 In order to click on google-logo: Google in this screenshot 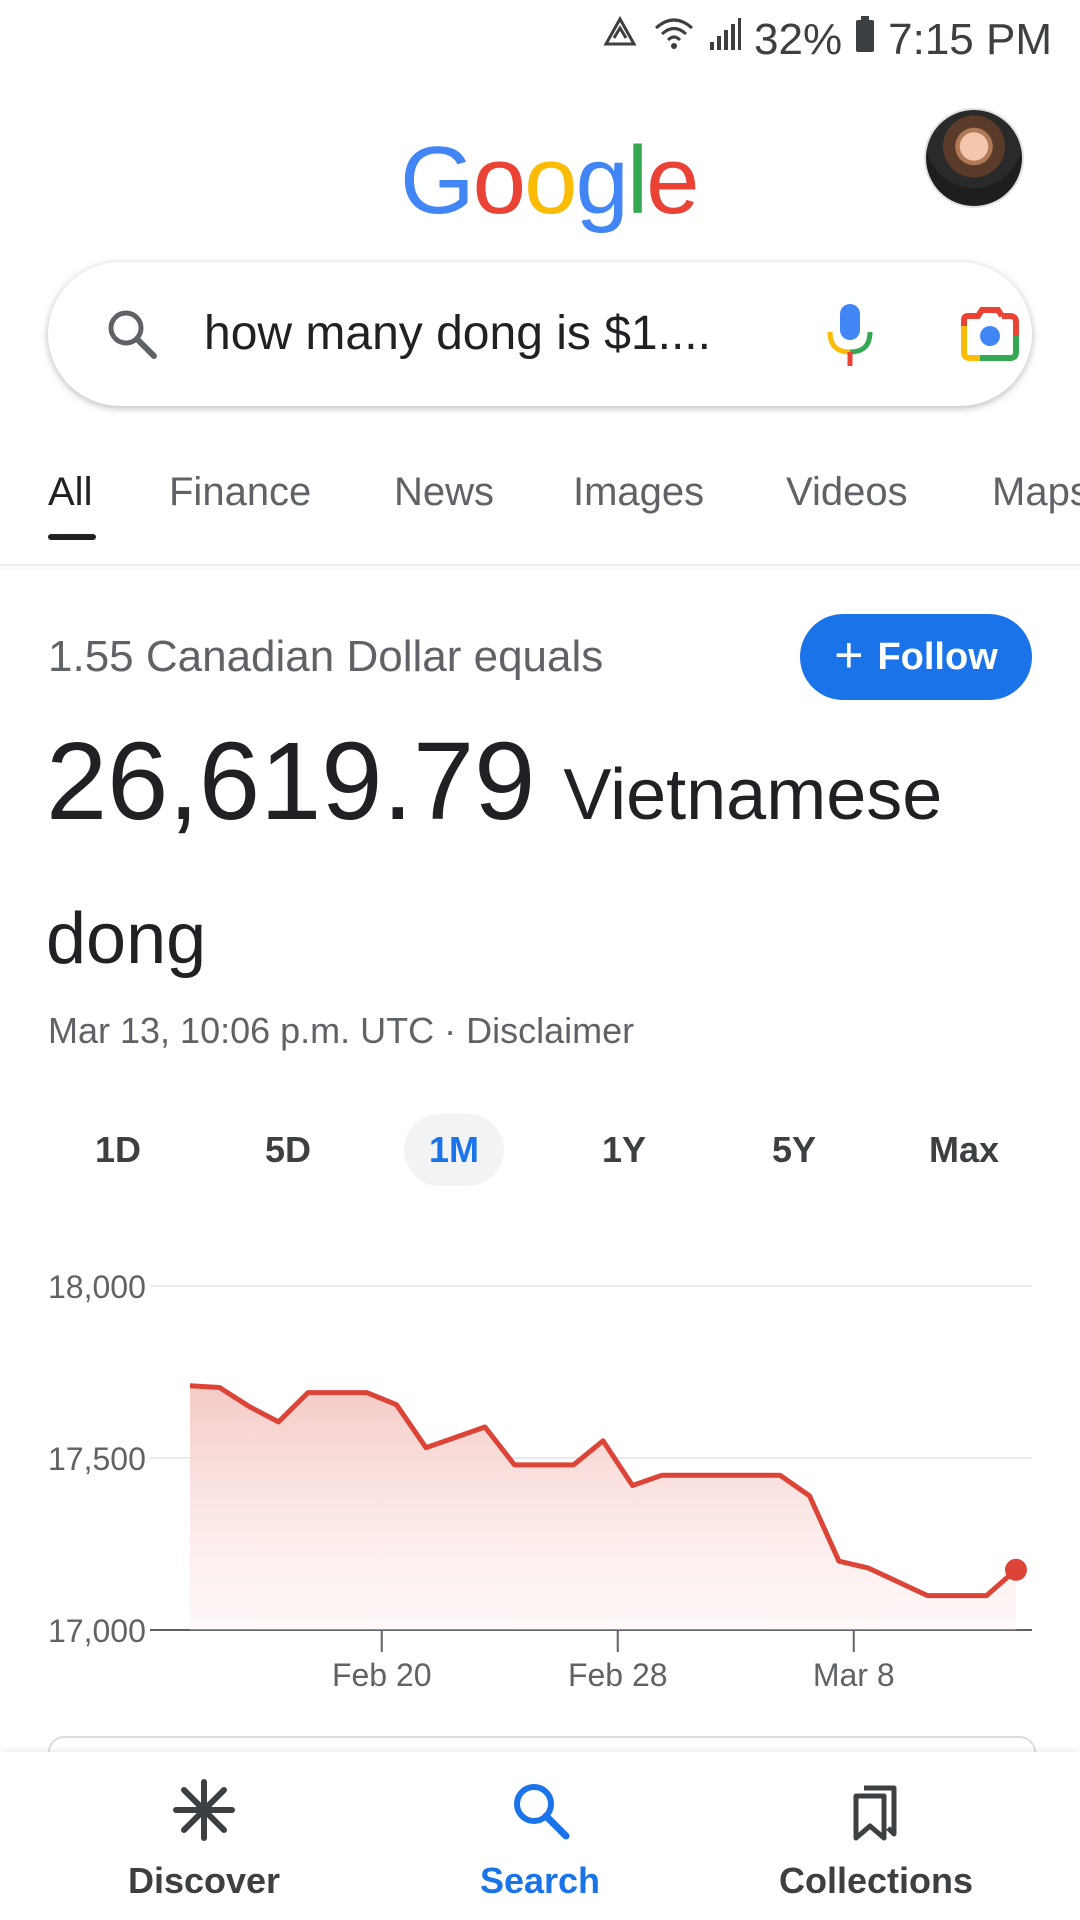, I will do `click(550, 181)`.